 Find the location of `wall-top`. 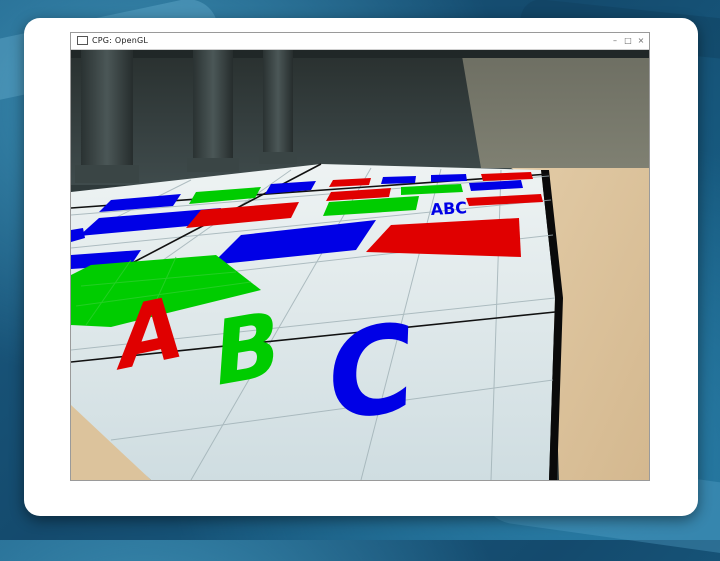

wall-top is located at coordinates (360, 54).